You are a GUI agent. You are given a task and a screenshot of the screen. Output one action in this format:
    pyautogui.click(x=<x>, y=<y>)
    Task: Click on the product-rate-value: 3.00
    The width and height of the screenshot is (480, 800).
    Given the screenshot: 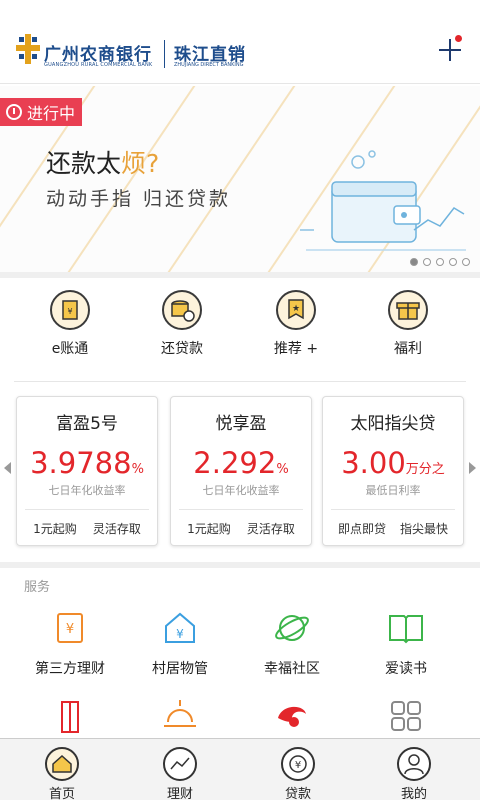 What is the action you would take?
    pyautogui.click(x=373, y=463)
    